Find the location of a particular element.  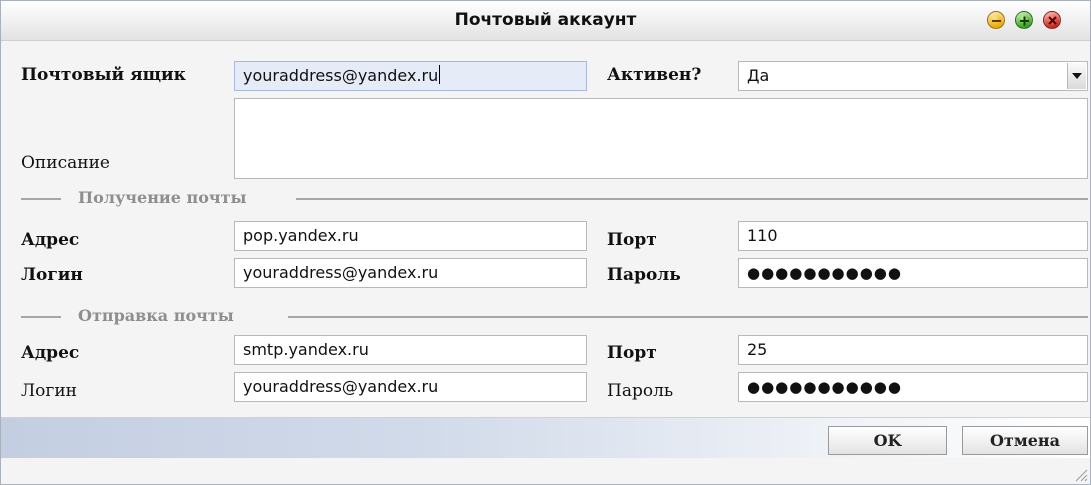

send-password-input: ●●●●●●●●●●● is located at coordinates (913, 387).